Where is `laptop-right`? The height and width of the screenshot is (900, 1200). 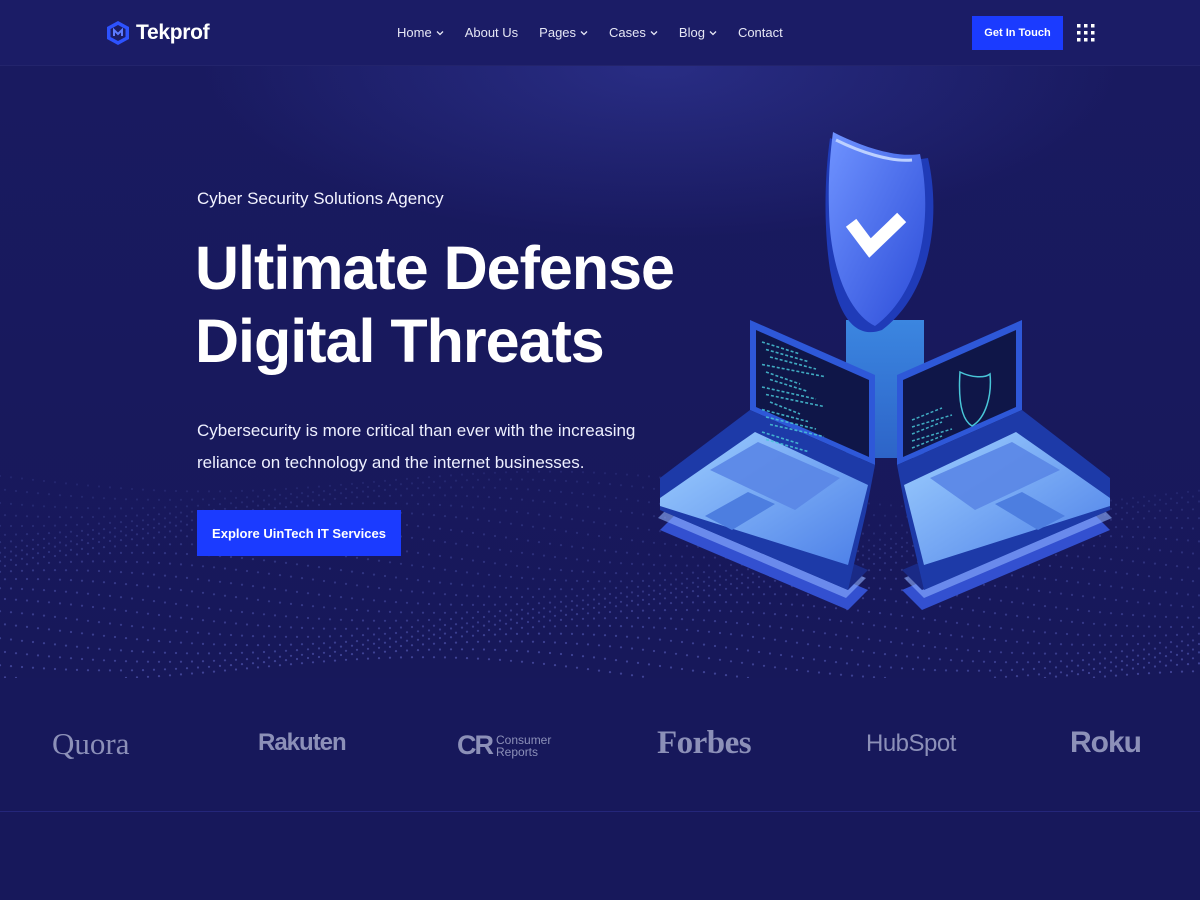
laptop-right is located at coordinates (1004, 465).